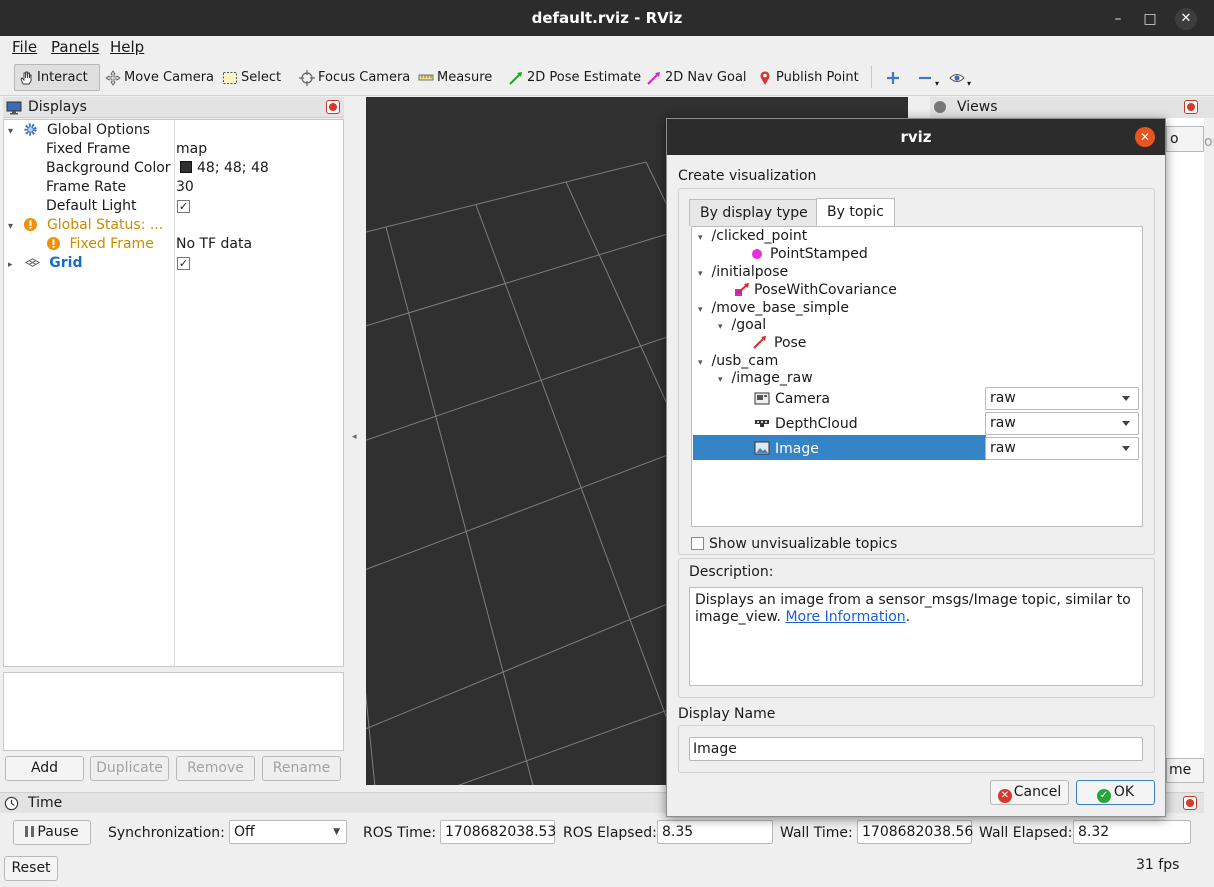 The height and width of the screenshot is (887, 1214). Describe the element at coordinates (916, 137) in the screenshot. I see `dialog-titlebar: rviz` at that location.